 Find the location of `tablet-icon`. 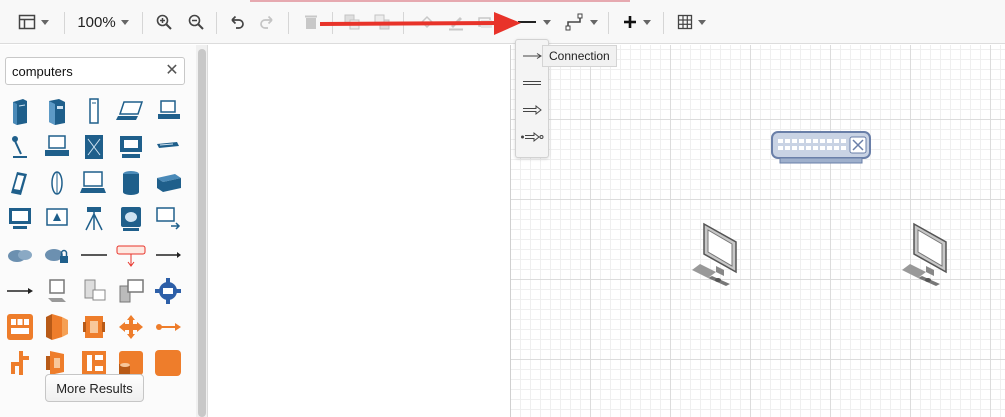

tablet-icon is located at coordinates (19, 183).